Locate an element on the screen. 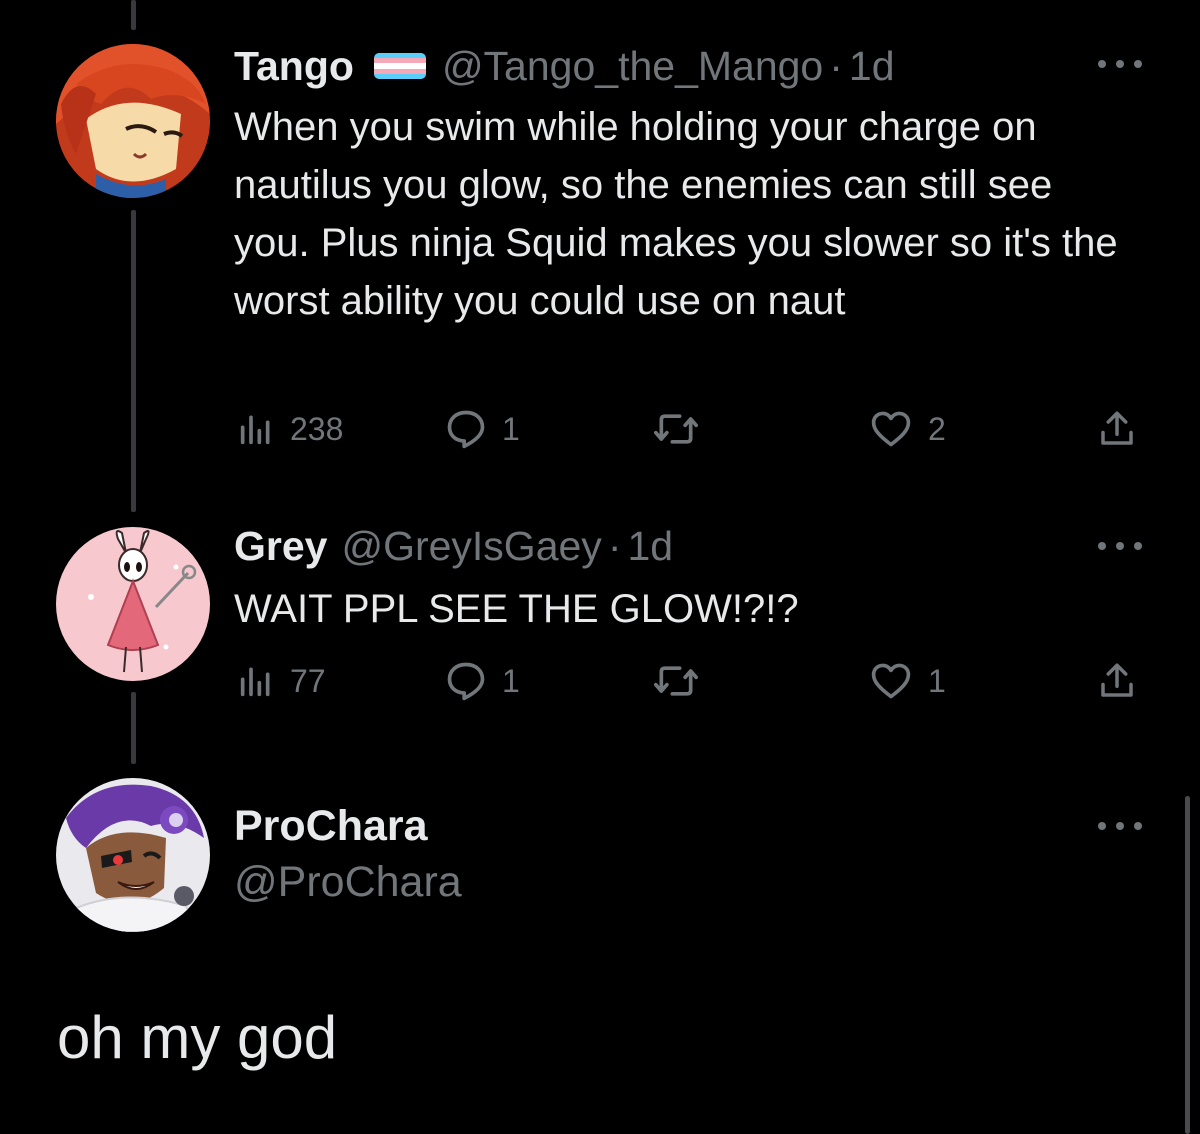 The width and height of the screenshot is (1200, 1134). like-count: 1 is located at coordinates (937, 680).